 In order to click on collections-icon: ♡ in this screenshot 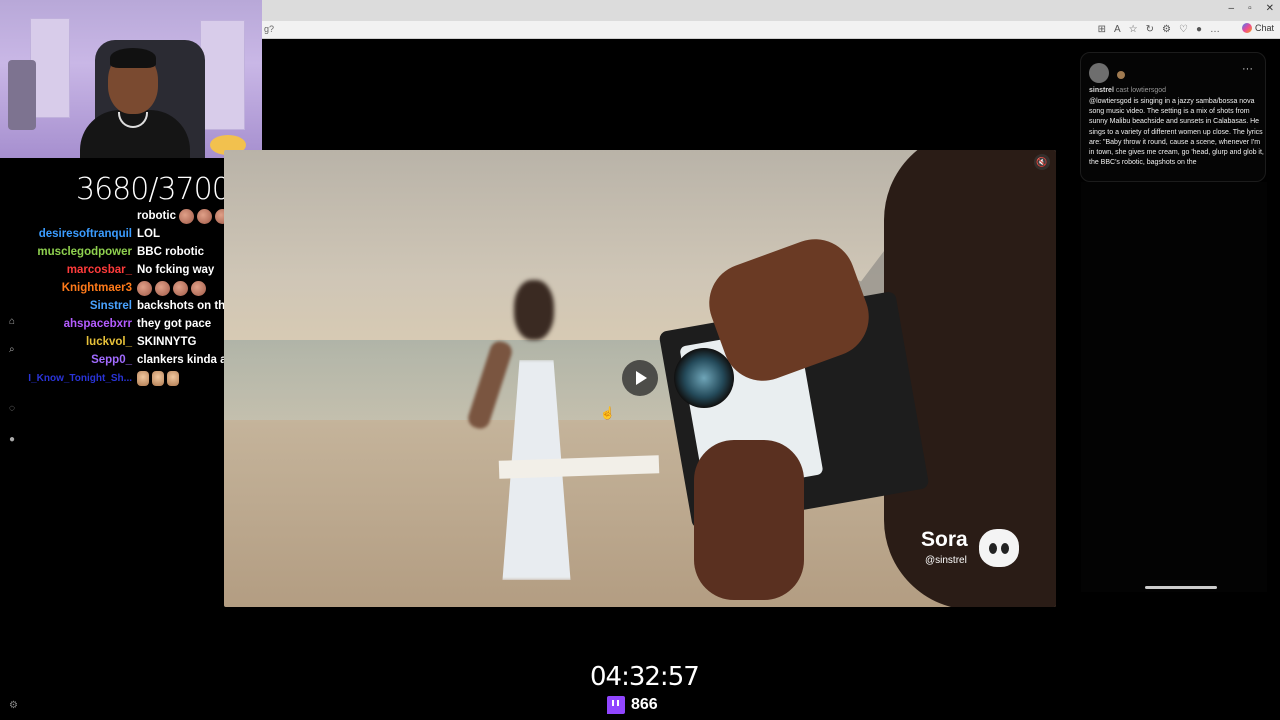, I will do `click(1183, 29)`.